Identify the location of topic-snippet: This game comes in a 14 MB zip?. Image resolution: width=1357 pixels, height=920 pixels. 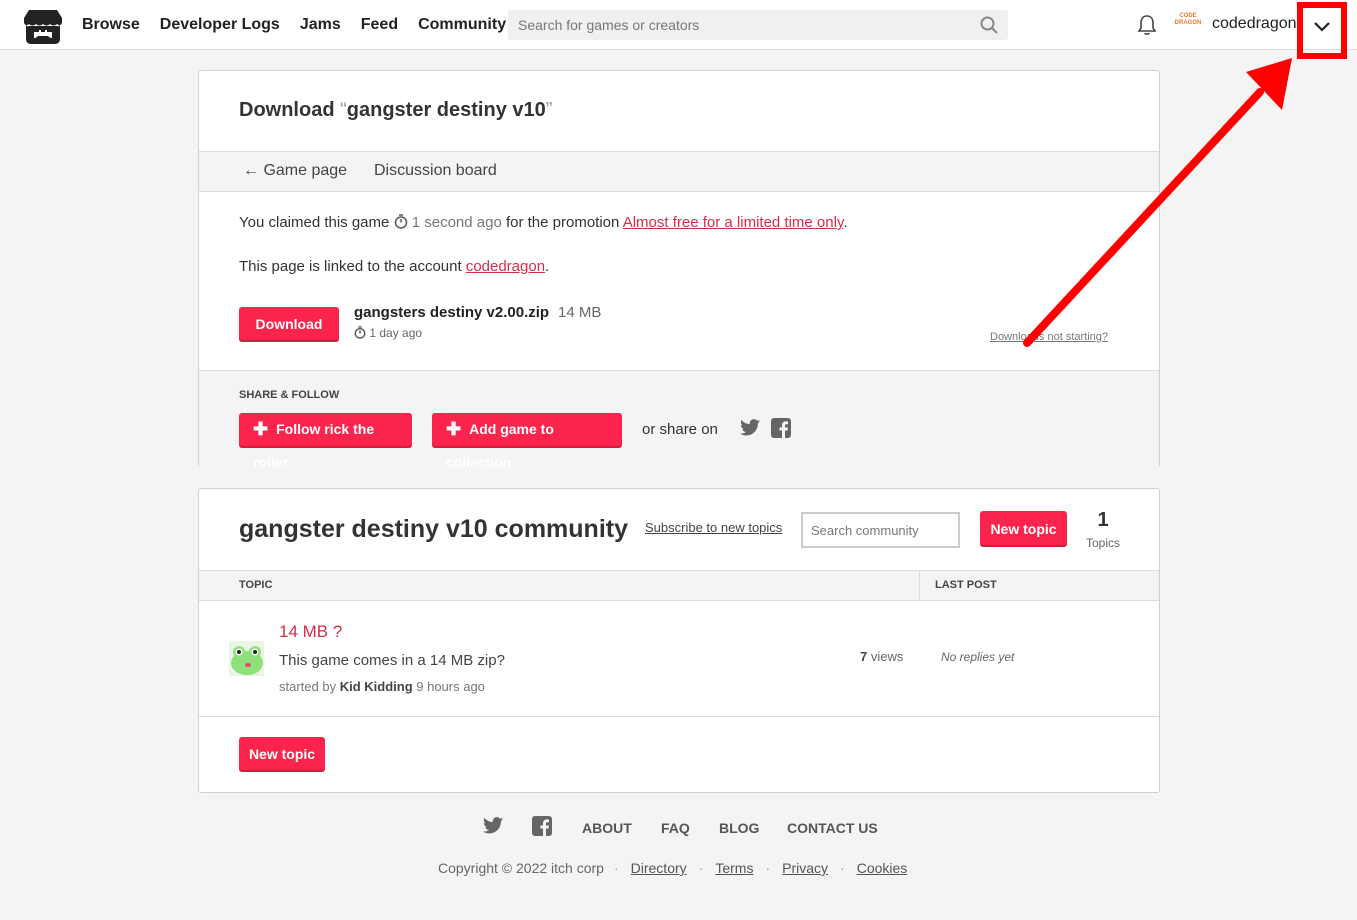
(392, 660).